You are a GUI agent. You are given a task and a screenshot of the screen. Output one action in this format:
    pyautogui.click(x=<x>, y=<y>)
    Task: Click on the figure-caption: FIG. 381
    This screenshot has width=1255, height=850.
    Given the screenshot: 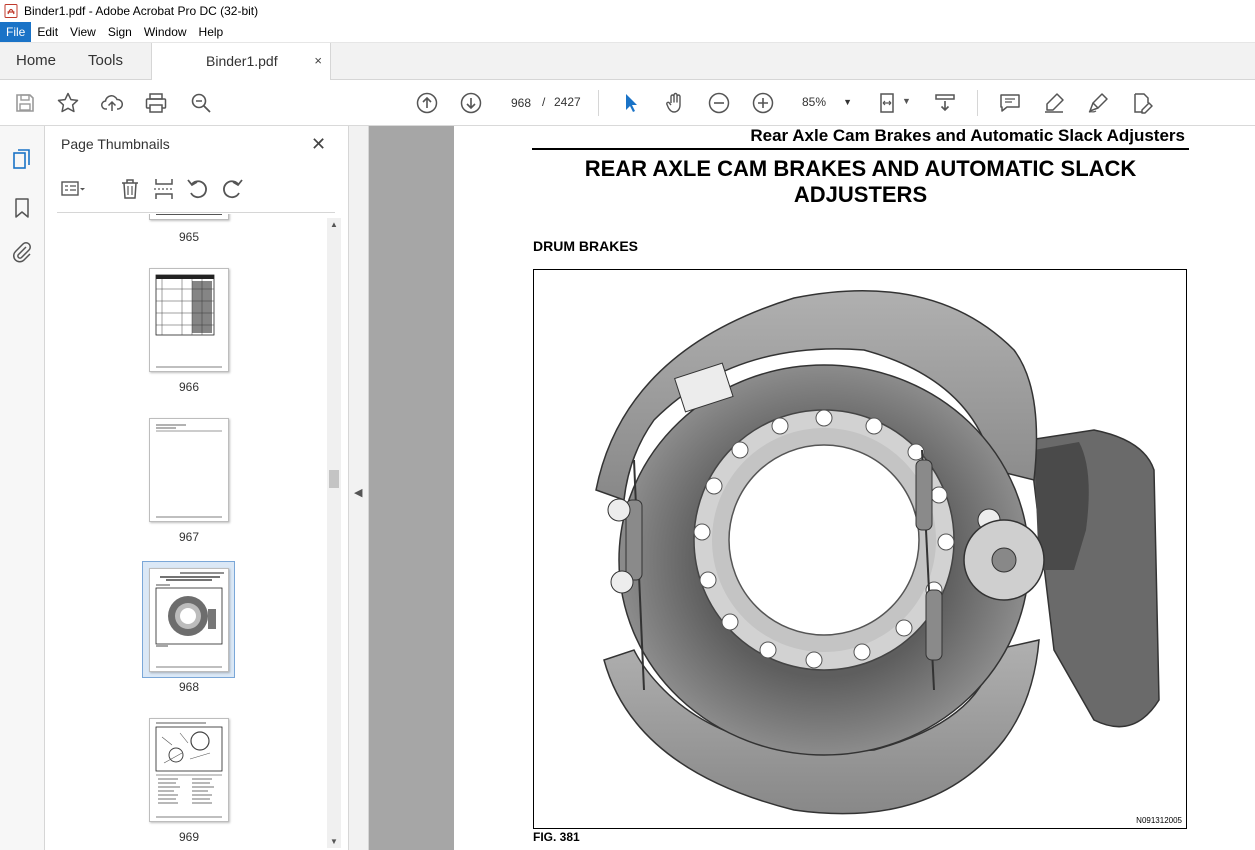 What is the action you would take?
    pyautogui.click(x=556, y=837)
    